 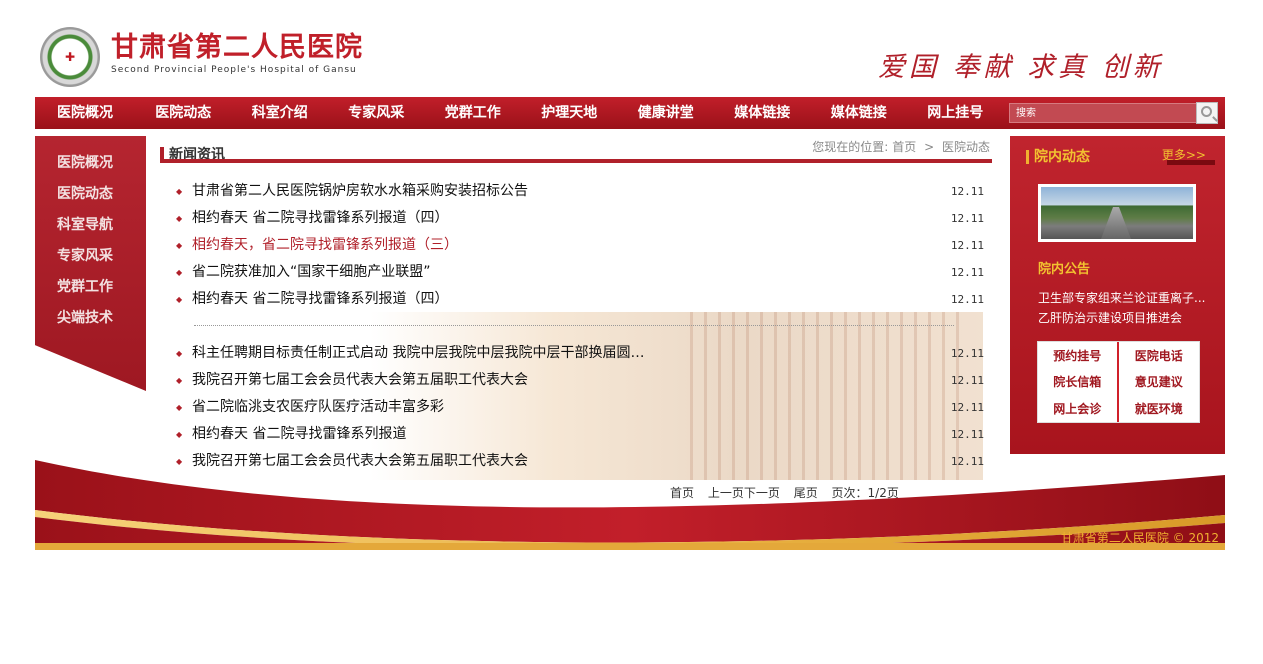 I want to click on list-item: ◆ 甘肃省第二人民医院锅炉房软水水箱采购安装招标公告 12.11, so click(x=582, y=191).